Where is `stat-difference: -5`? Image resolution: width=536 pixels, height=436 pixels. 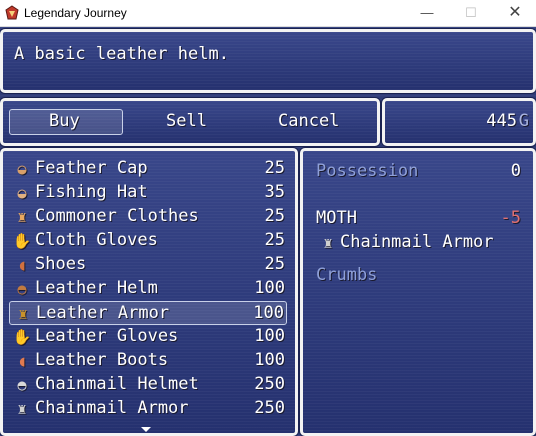 stat-difference: -5 is located at coordinates (510, 218).